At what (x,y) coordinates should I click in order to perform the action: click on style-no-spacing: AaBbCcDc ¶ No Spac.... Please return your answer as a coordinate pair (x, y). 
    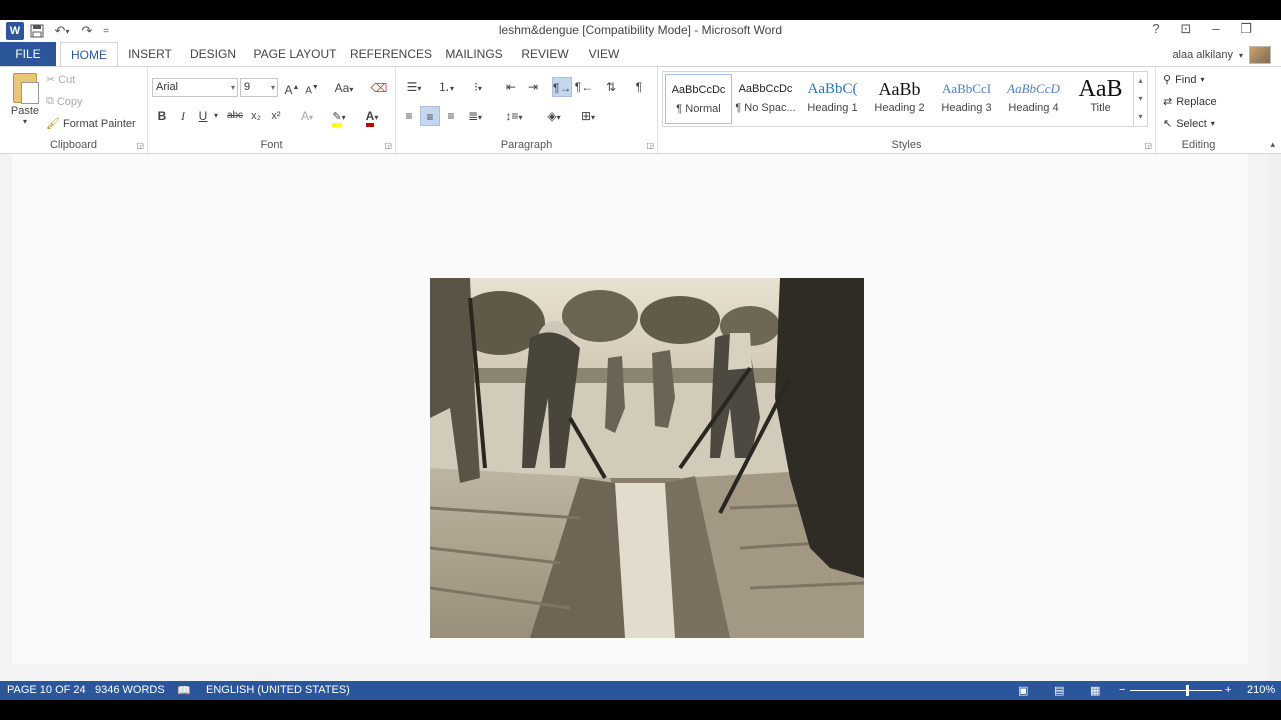
    Looking at the image, I should click on (765, 99).